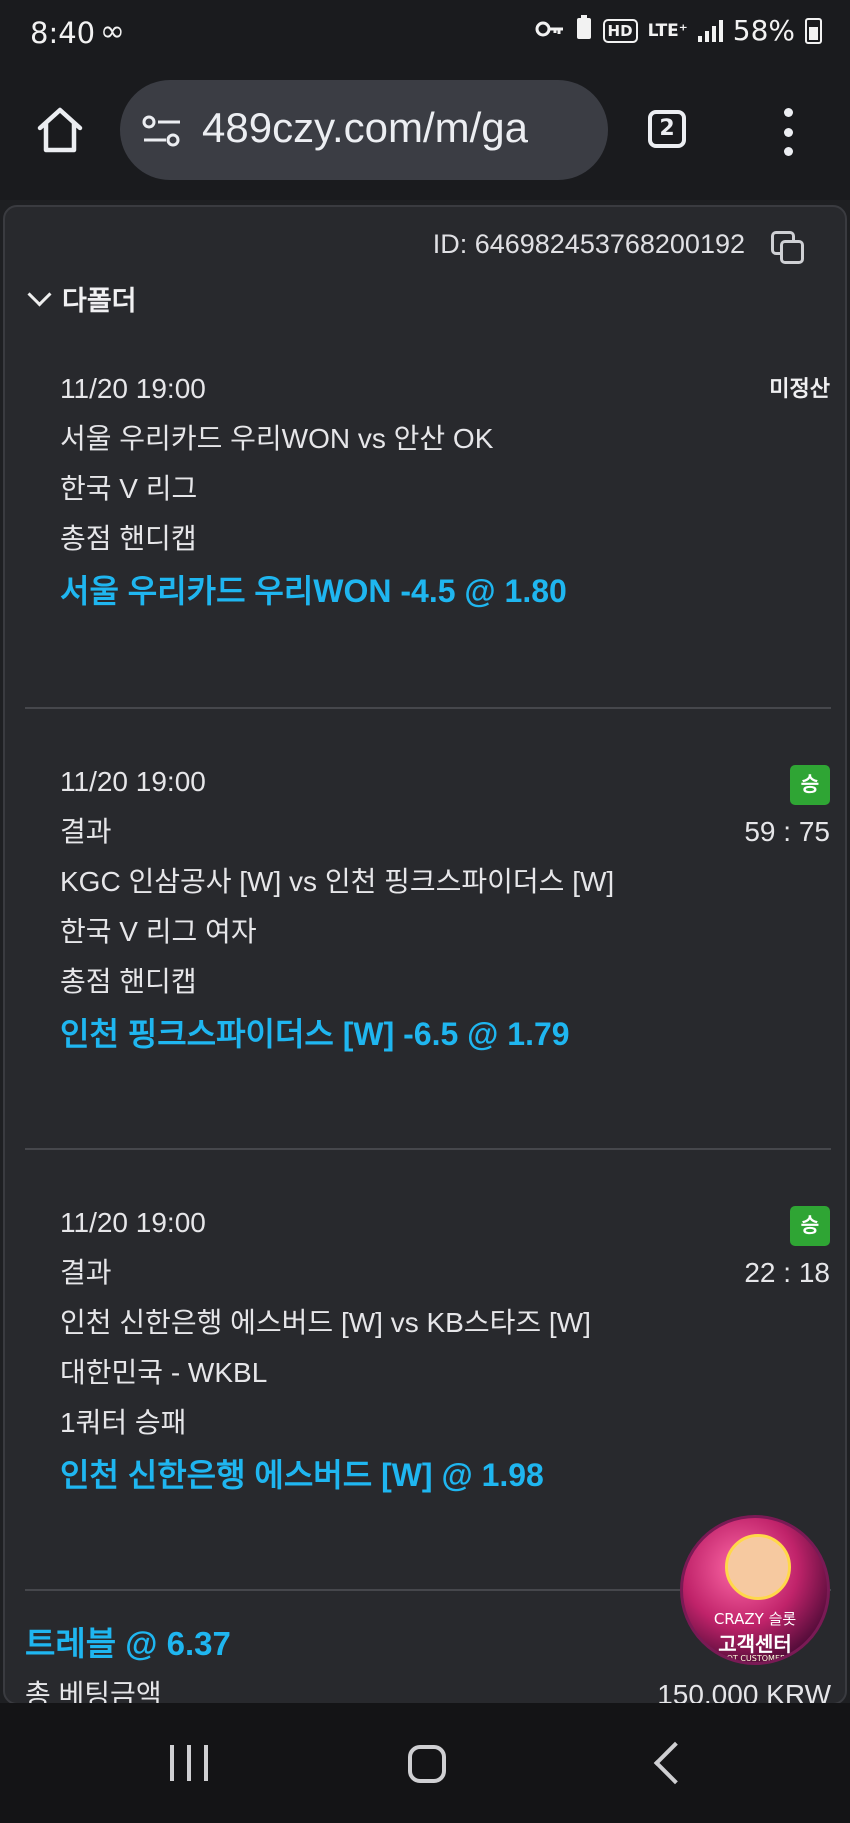  What do you see at coordinates (710, 30) in the screenshot?
I see `signal-icon` at bounding box center [710, 30].